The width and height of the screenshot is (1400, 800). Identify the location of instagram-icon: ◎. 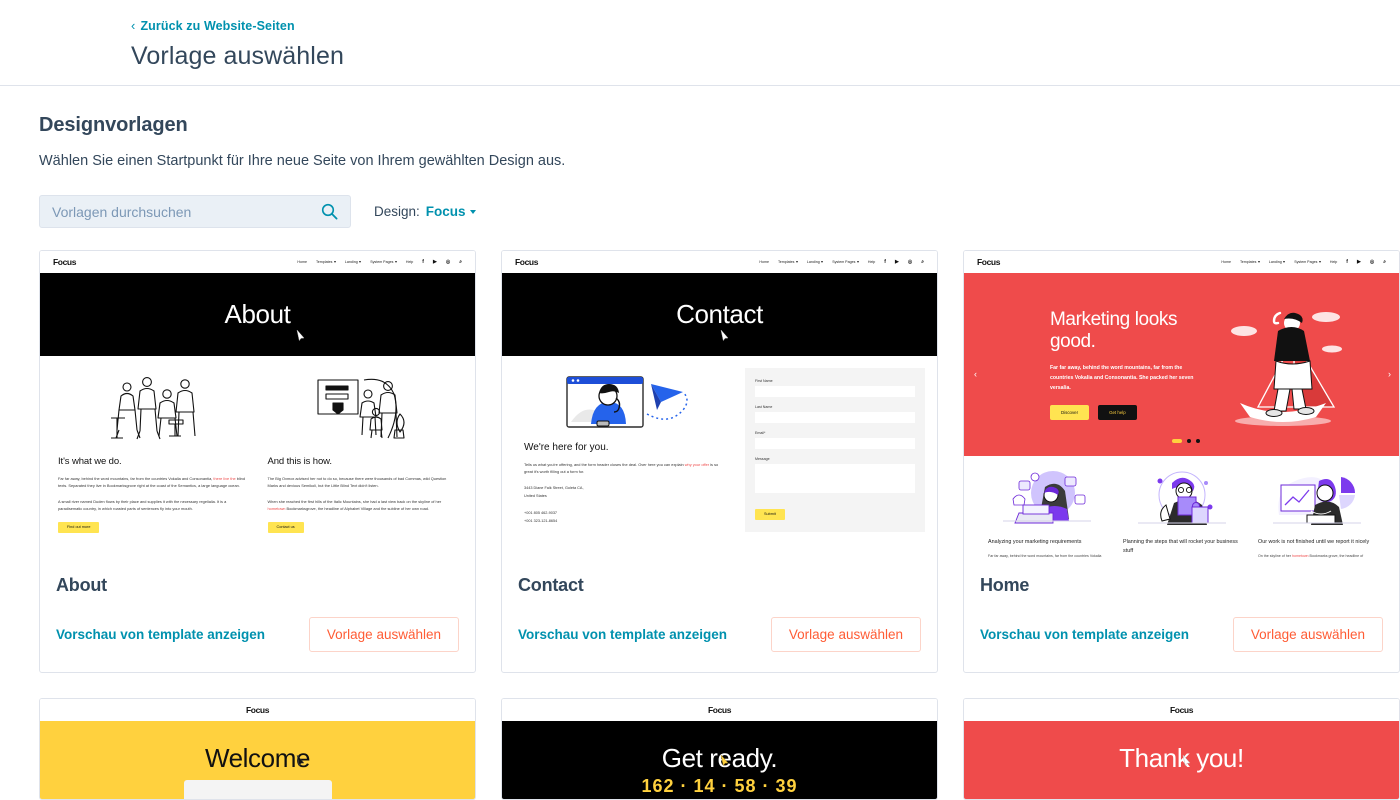
(1372, 262).